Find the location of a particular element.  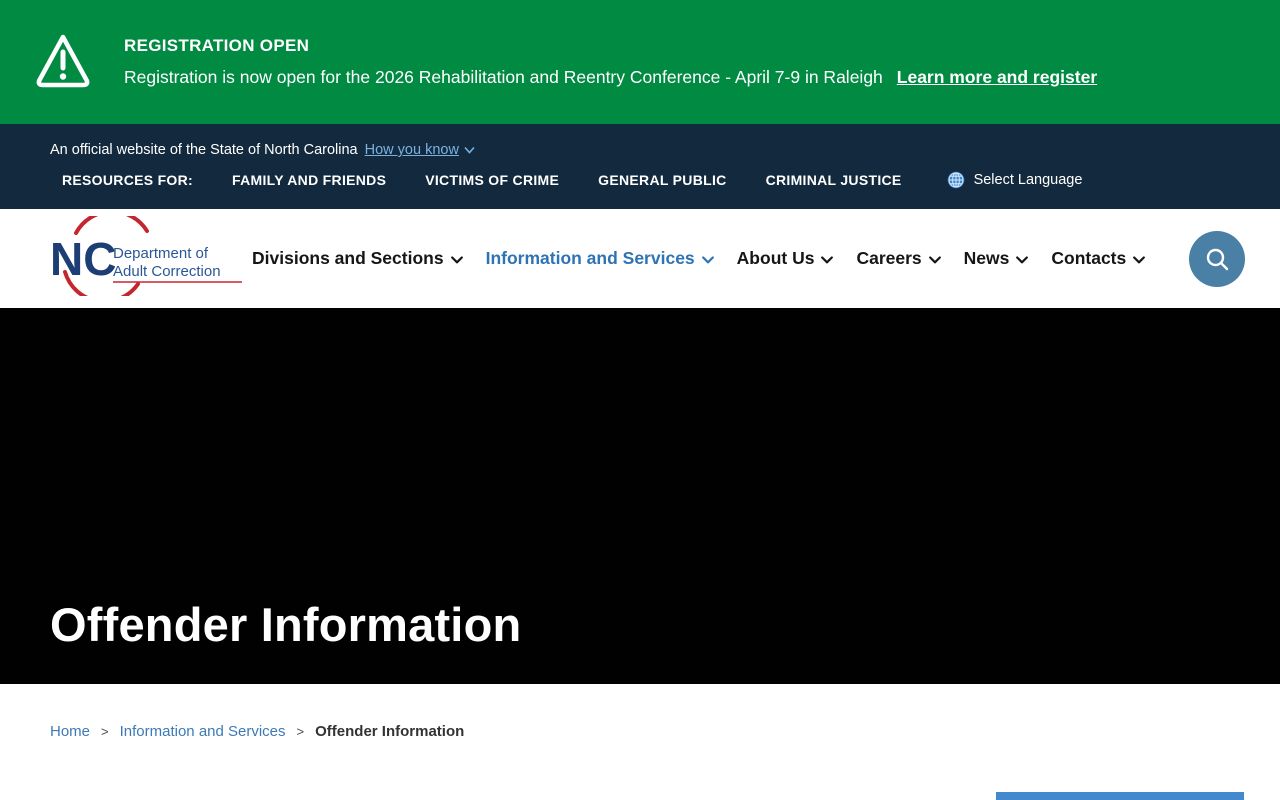

language-selector-label: Select Language is located at coordinates (1028, 180).